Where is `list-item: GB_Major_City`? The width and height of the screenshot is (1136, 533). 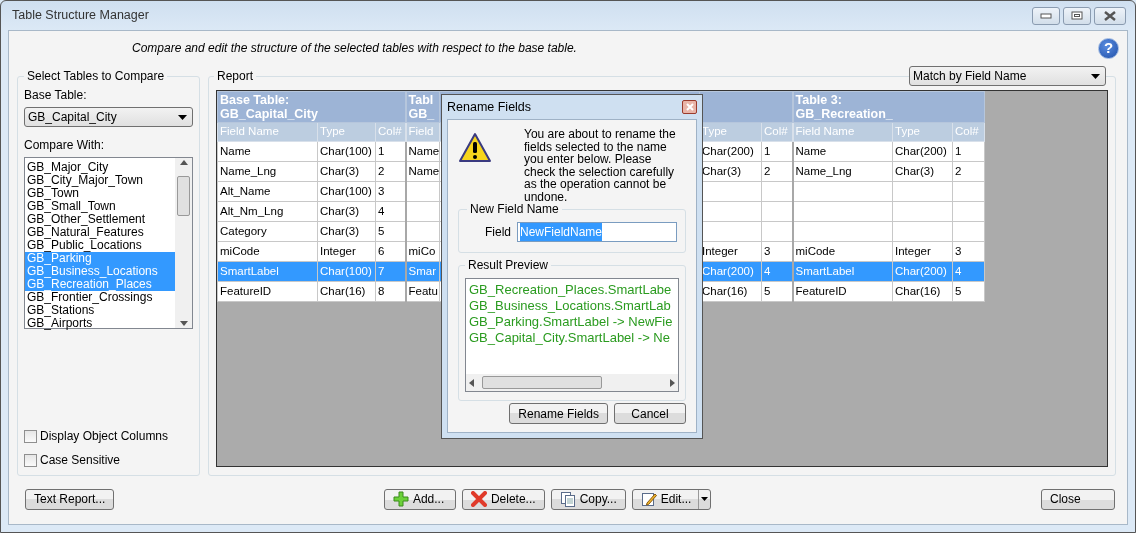 list-item: GB_Major_City is located at coordinates (100, 167).